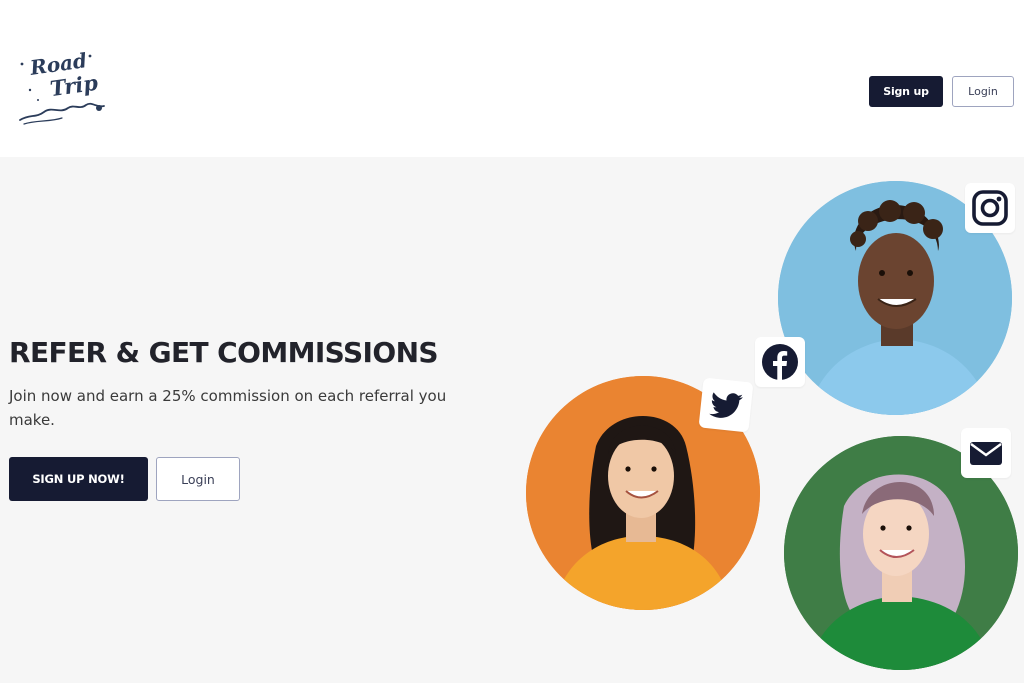 This screenshot has height=683, width=1024. I want to click on hero-title: REFER & GET COMMISSIONS, so click(224, 352).